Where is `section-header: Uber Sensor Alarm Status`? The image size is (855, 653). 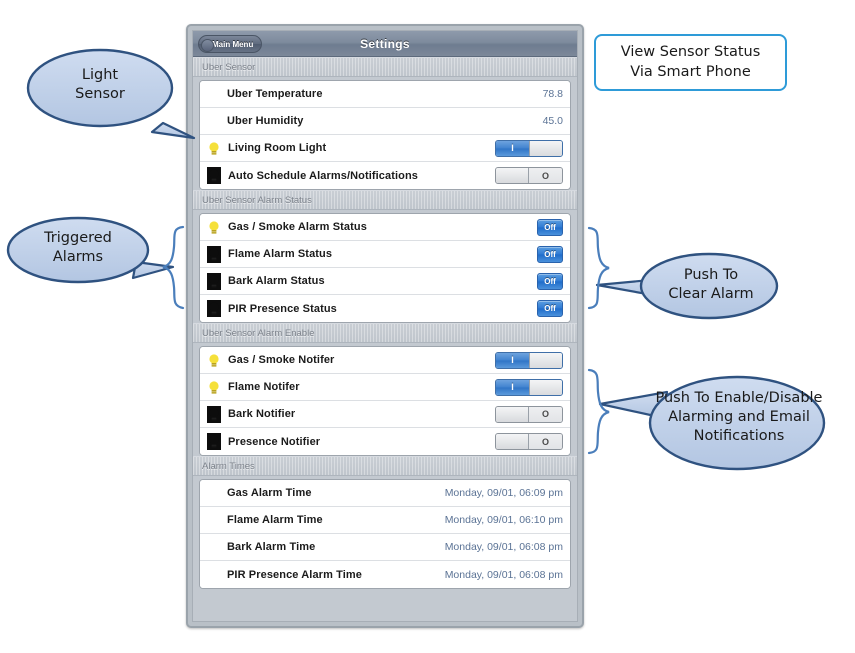
section-header: Uber Sensor Alarm Status is located at coordinates (385, 200).